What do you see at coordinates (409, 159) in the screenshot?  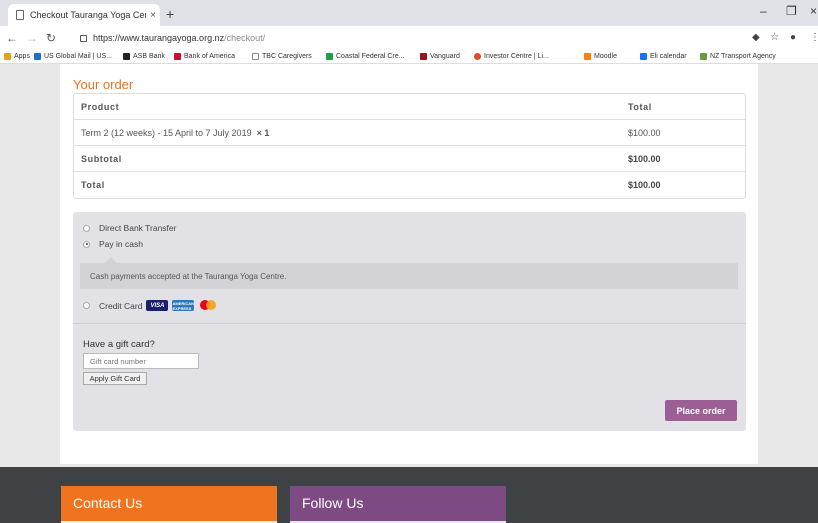 I see `subtotal-row: Subtotal $100.00` at bounding box center [409, 159].